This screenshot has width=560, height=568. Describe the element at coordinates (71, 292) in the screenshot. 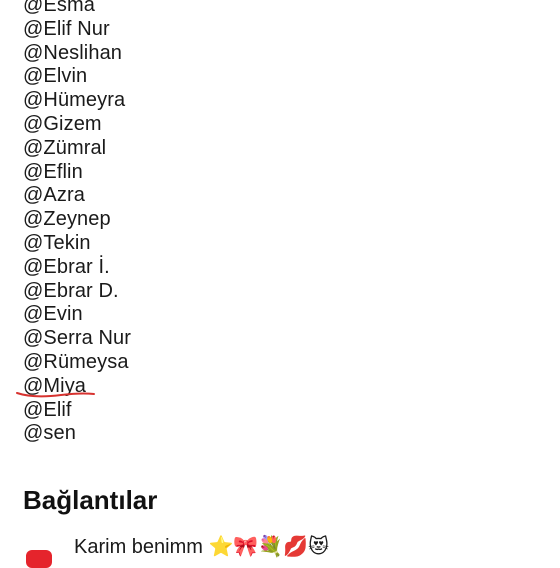

I see `mention-handle: @Ebrar D.` at that location.